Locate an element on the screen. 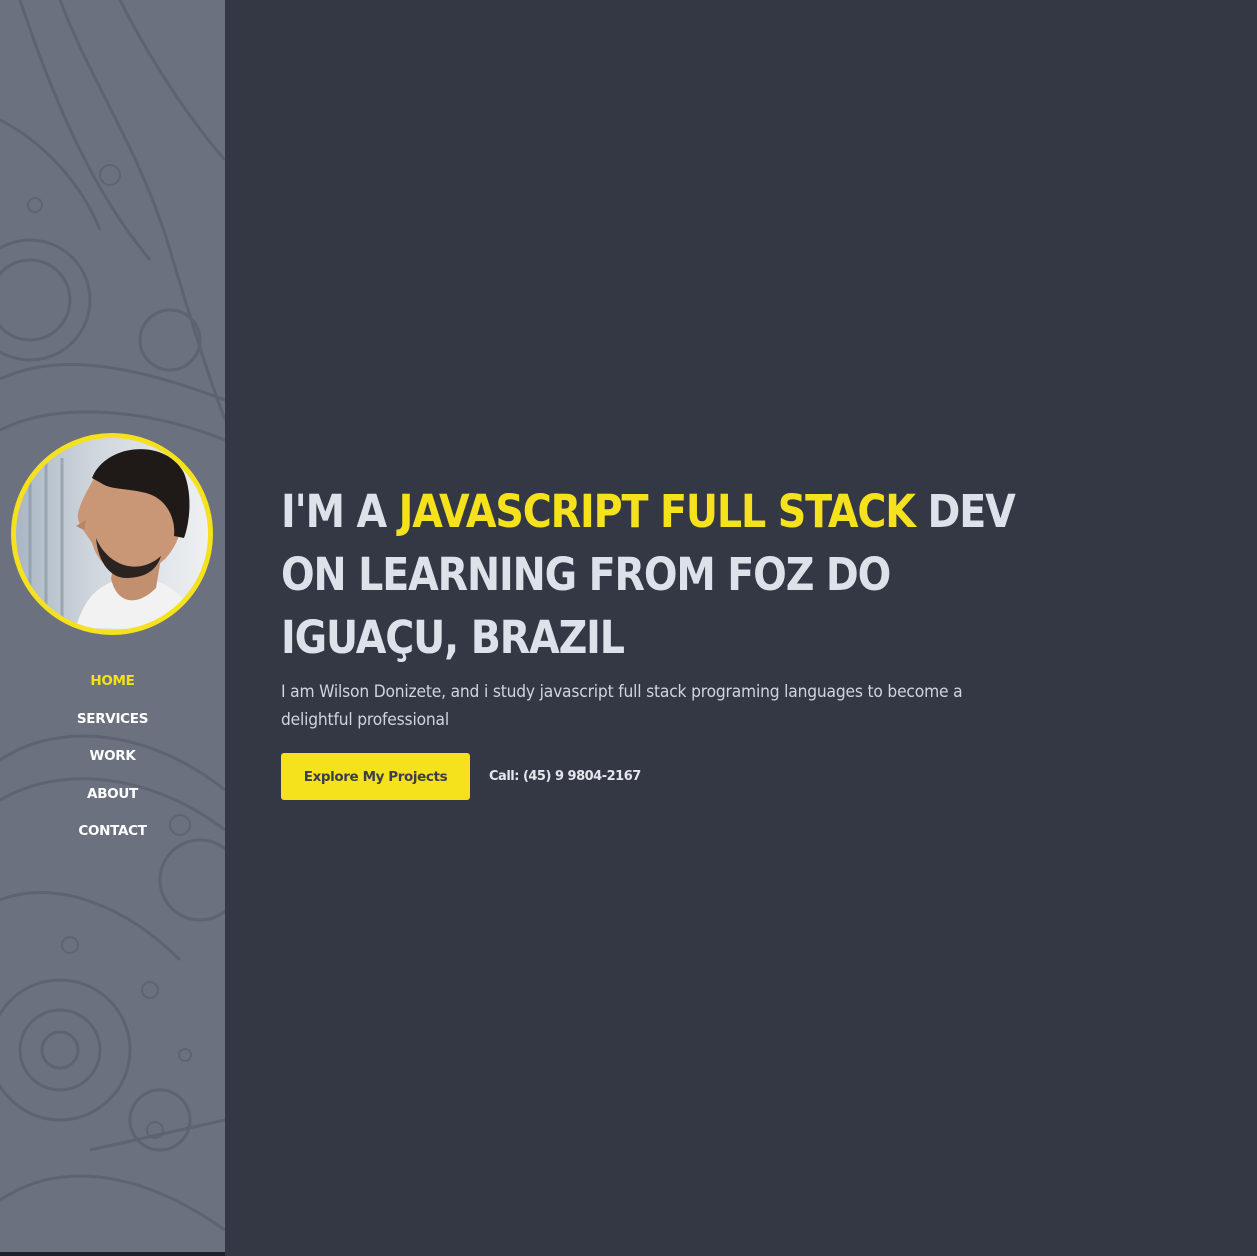 This screenshot has width=1257, height=1256. headline-highlight: JAVASCRIPT FULL STACK is located at coordinates (657, 511).